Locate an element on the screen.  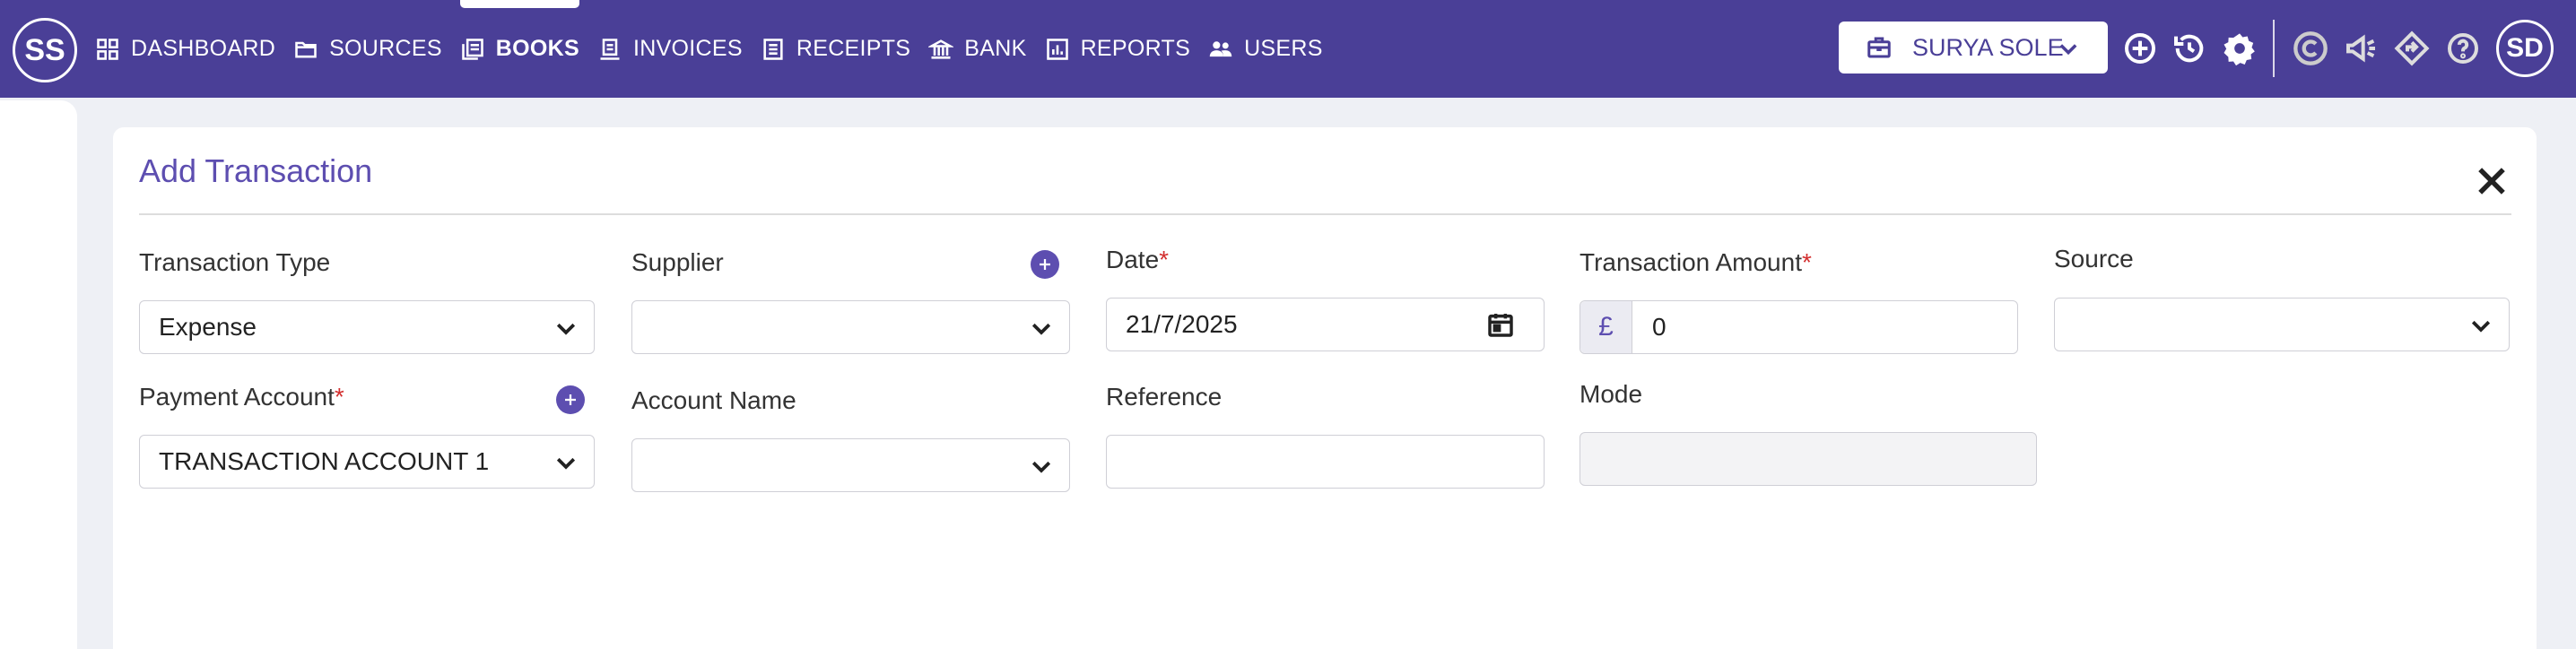
nav-books: BOOKS is located at coordinates (519, 49).